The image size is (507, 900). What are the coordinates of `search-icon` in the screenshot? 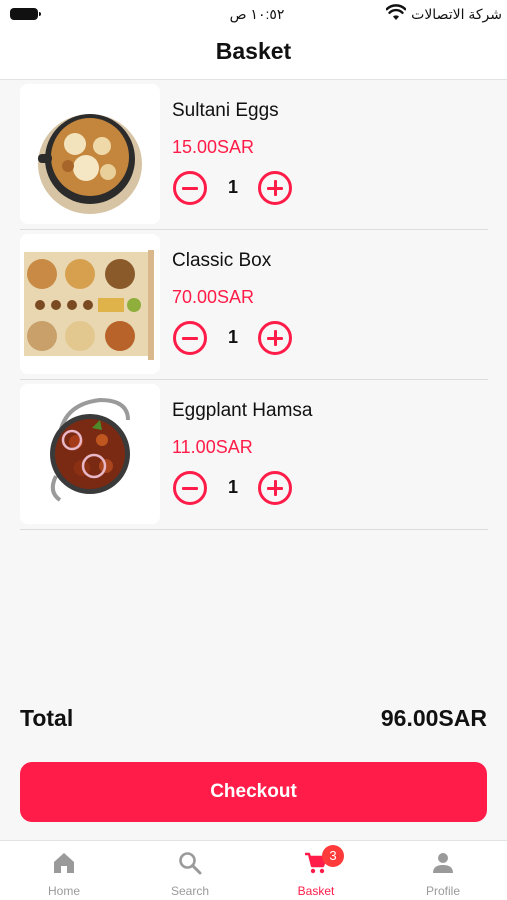 It's located at (190, 863).